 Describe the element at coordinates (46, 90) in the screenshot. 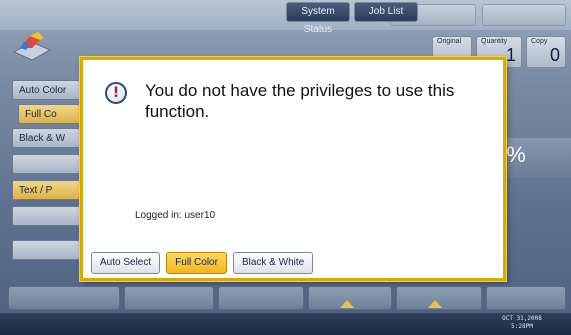

I see `auto-color-button: Auto Color` at that location.